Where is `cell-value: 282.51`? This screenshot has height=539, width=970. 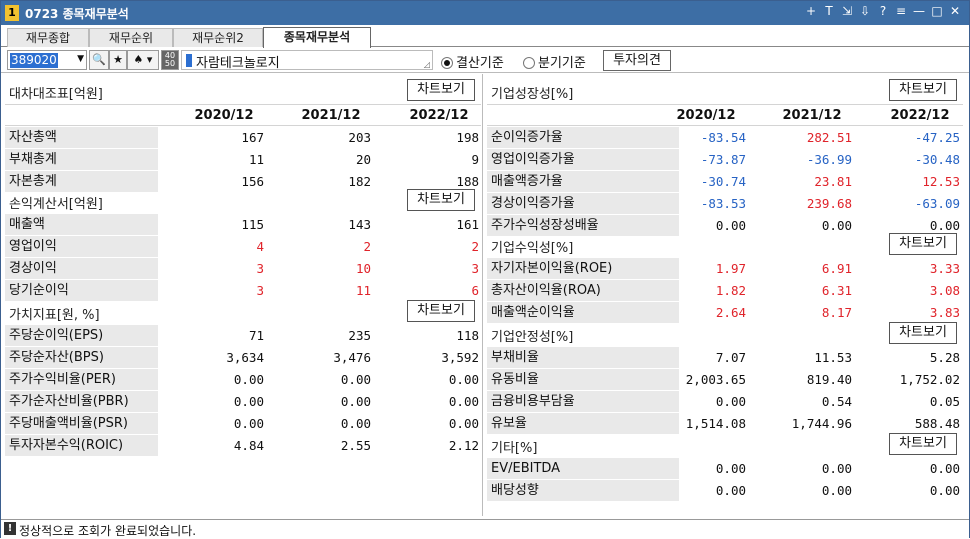
cell-value: 282.51 is located at coordinates (829, 137).